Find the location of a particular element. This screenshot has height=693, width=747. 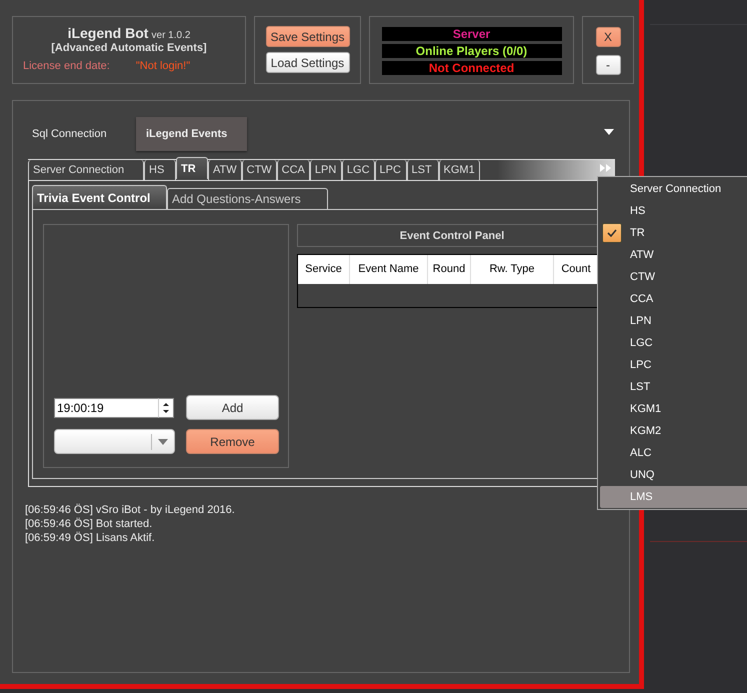

menu-item: KGM1 is located at coordinates (673, 409).